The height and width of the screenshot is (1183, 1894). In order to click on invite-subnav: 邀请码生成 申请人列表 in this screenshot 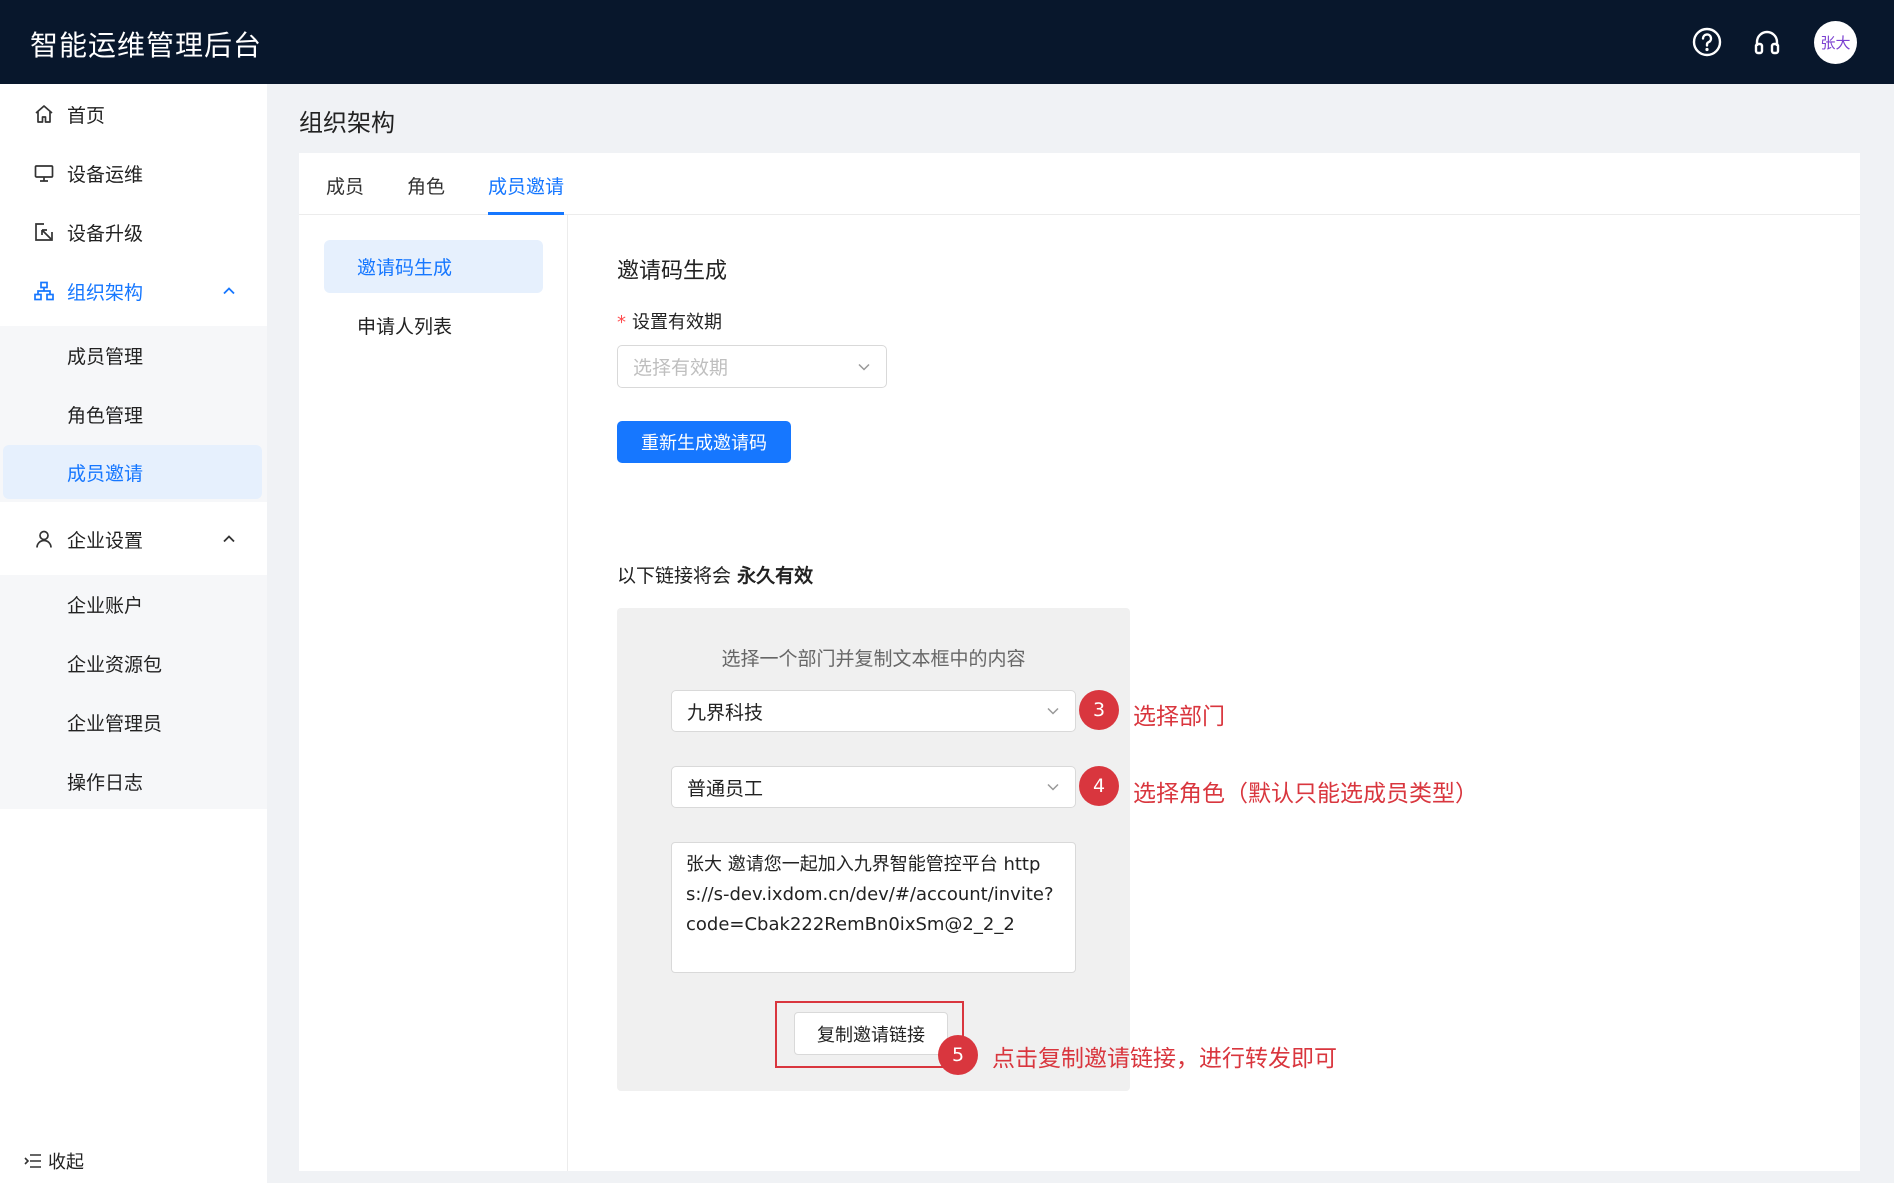, I will do `click(433, 693)`.